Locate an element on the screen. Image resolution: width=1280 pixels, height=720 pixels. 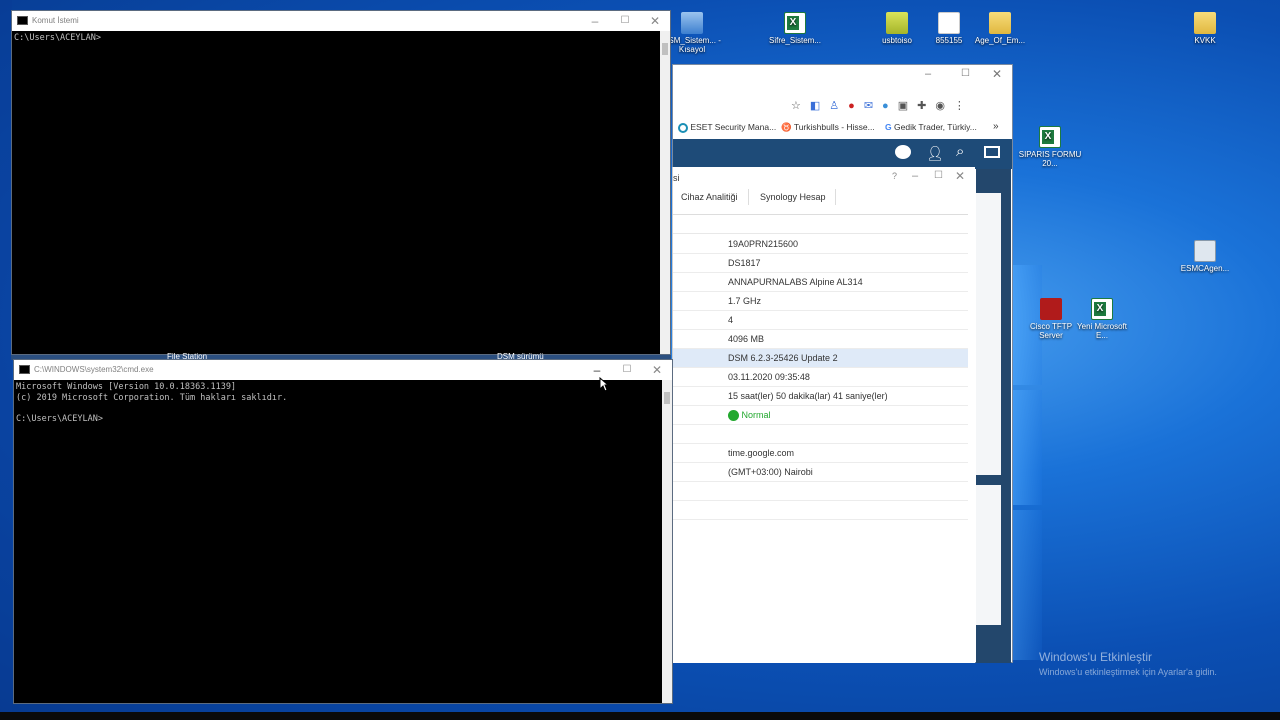
extension-toolbar: ☆◧♙●✉●▣✚◉⋮ is located at coordinates (882, 105).